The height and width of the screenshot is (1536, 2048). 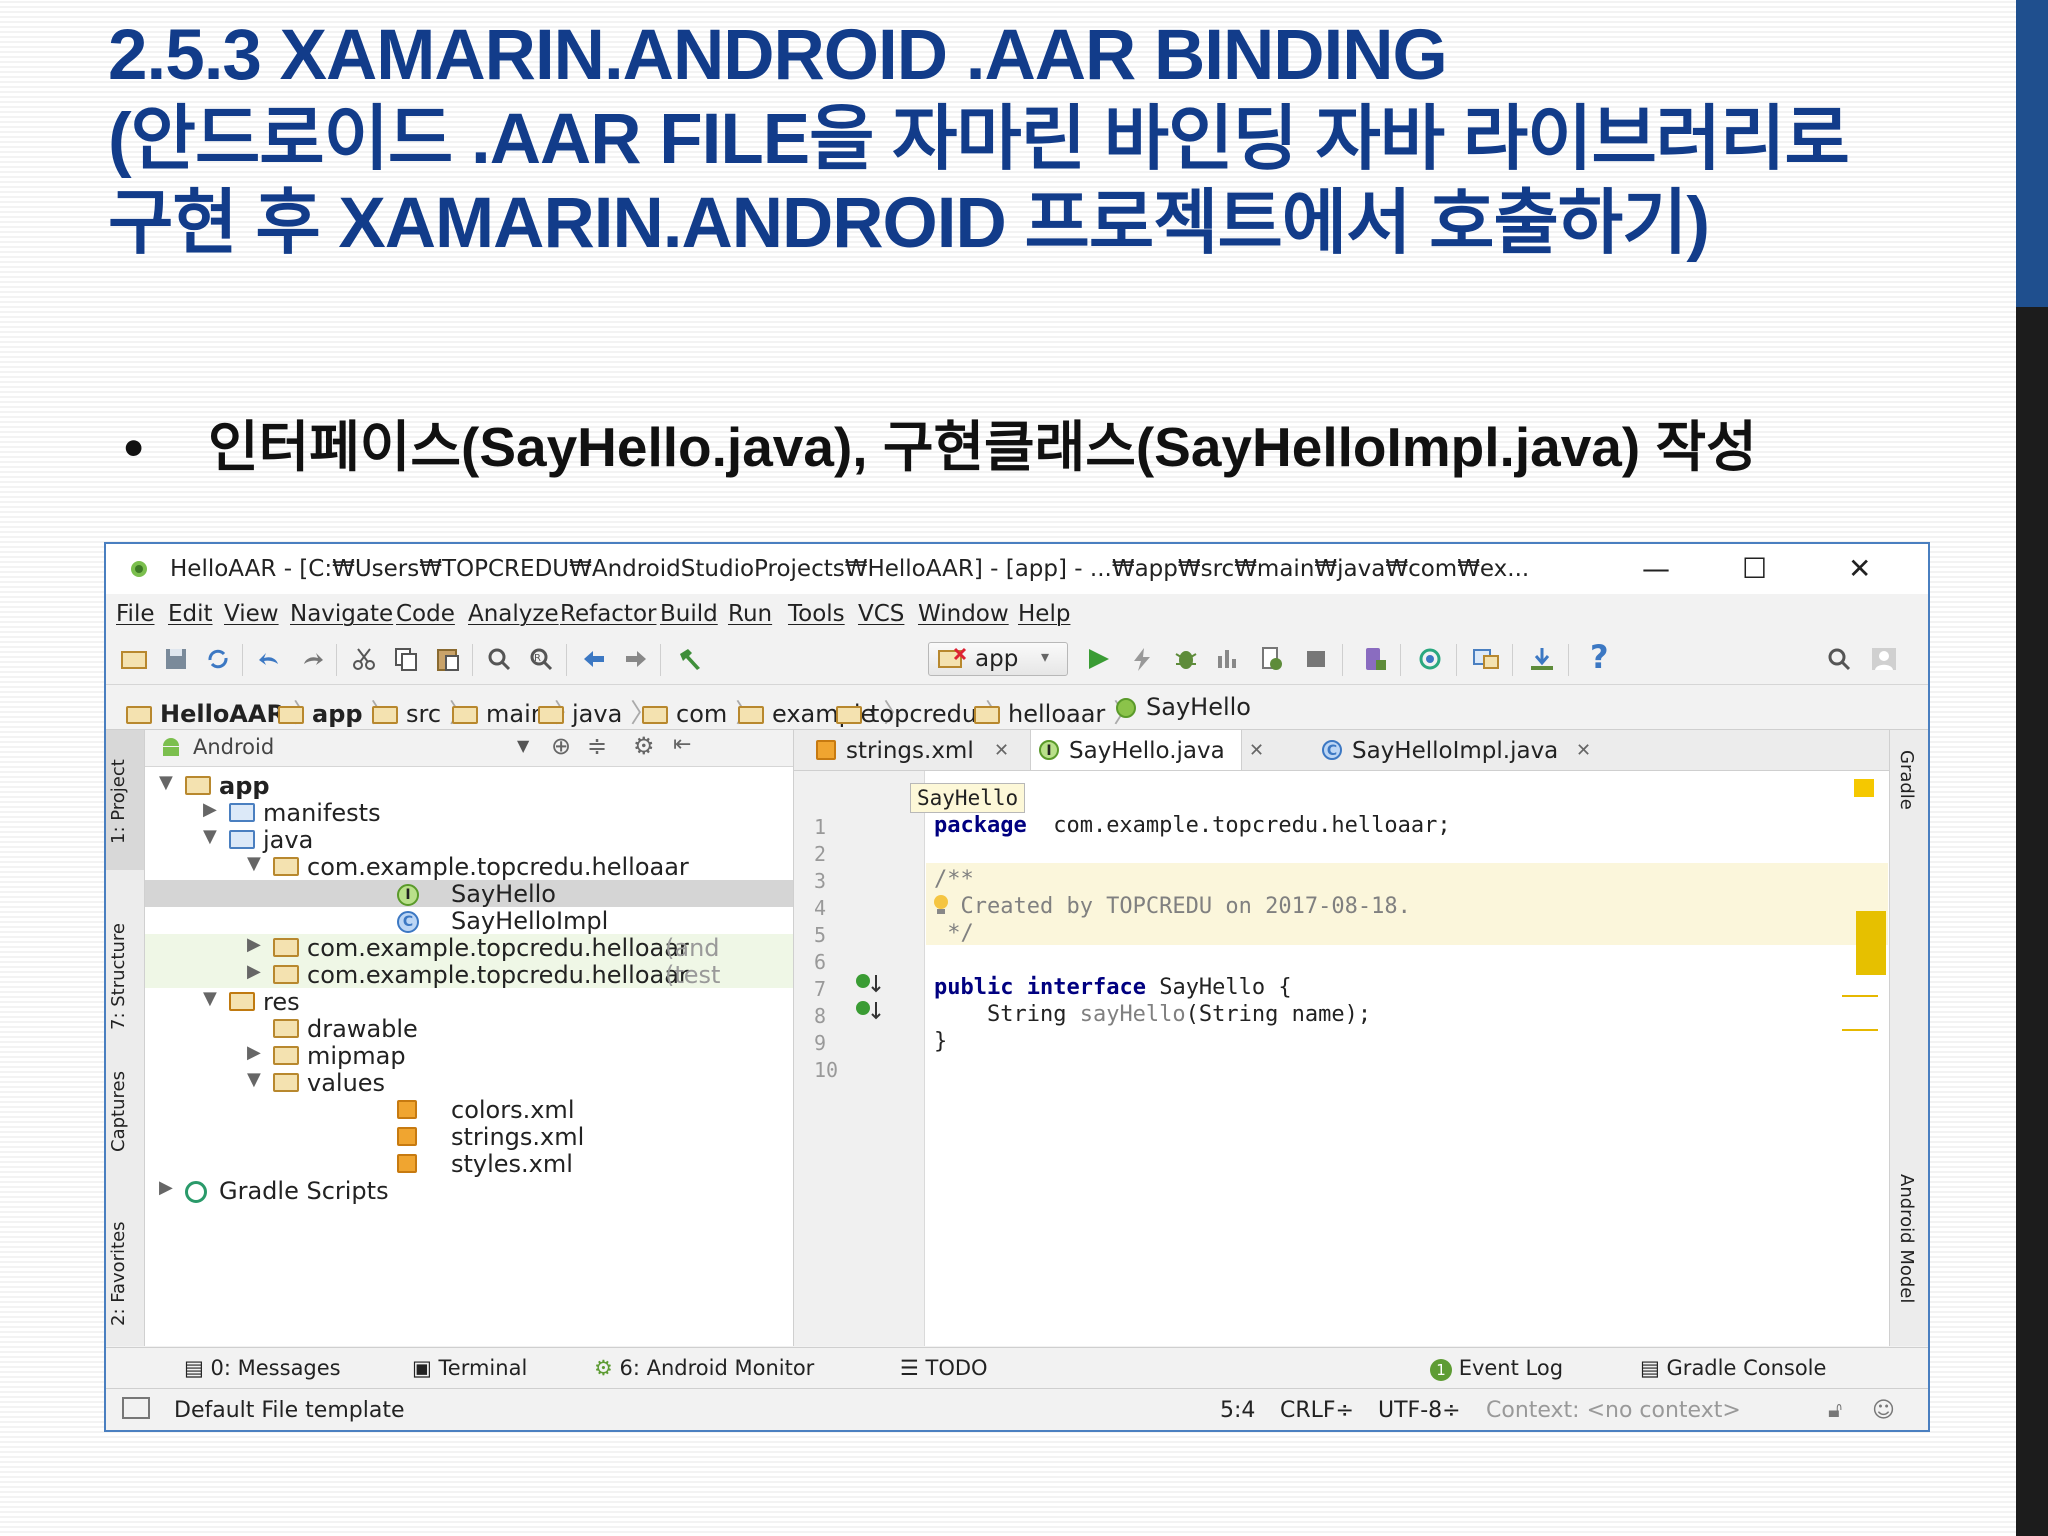 What do you see at coordinates (750, 614) in the screenshot?
I see `menu-run: Run` at bounding box center [750, 614].